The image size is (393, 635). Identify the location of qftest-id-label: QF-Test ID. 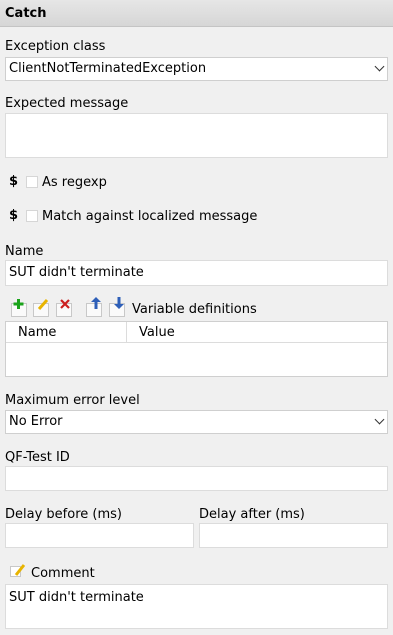
(37, 457).